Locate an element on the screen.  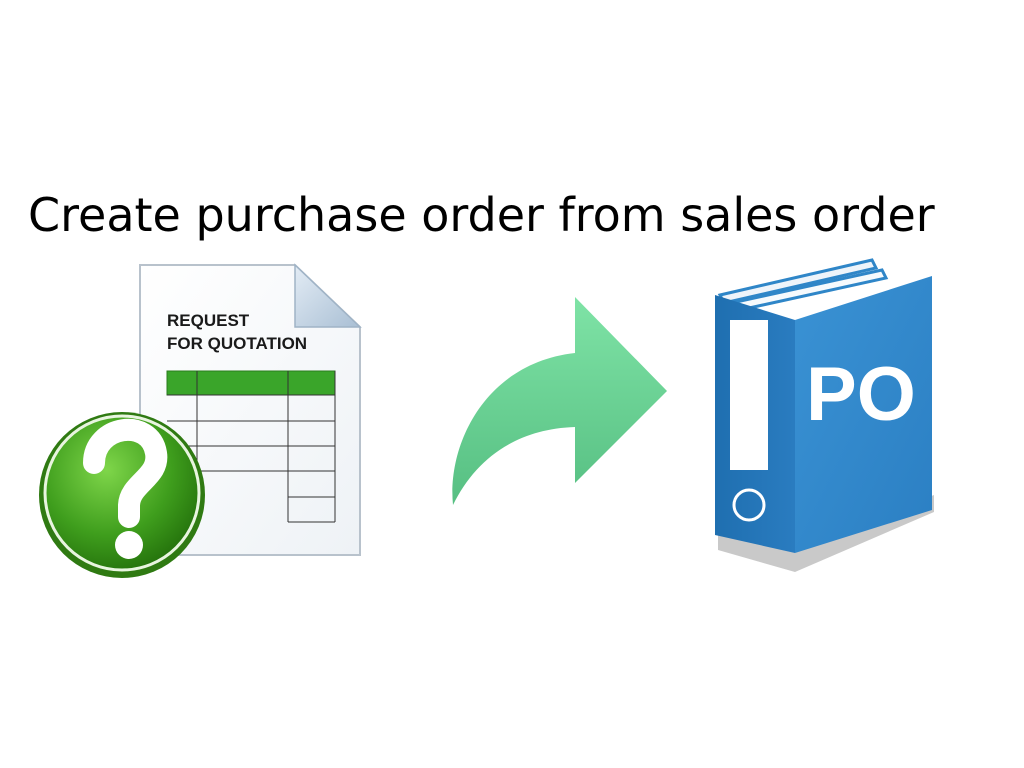
binder-icon: PO is located at coordinates (824, 415).